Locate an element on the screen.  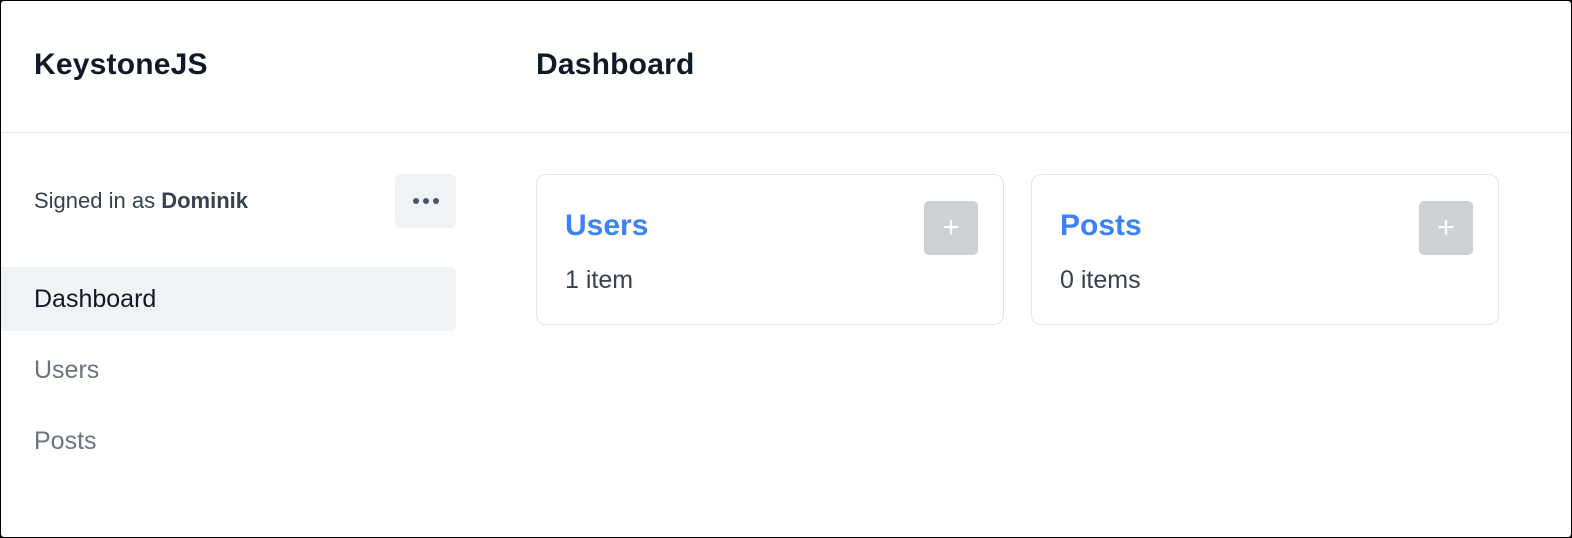
ellipsis-icon is located at coordinates (426, 201).